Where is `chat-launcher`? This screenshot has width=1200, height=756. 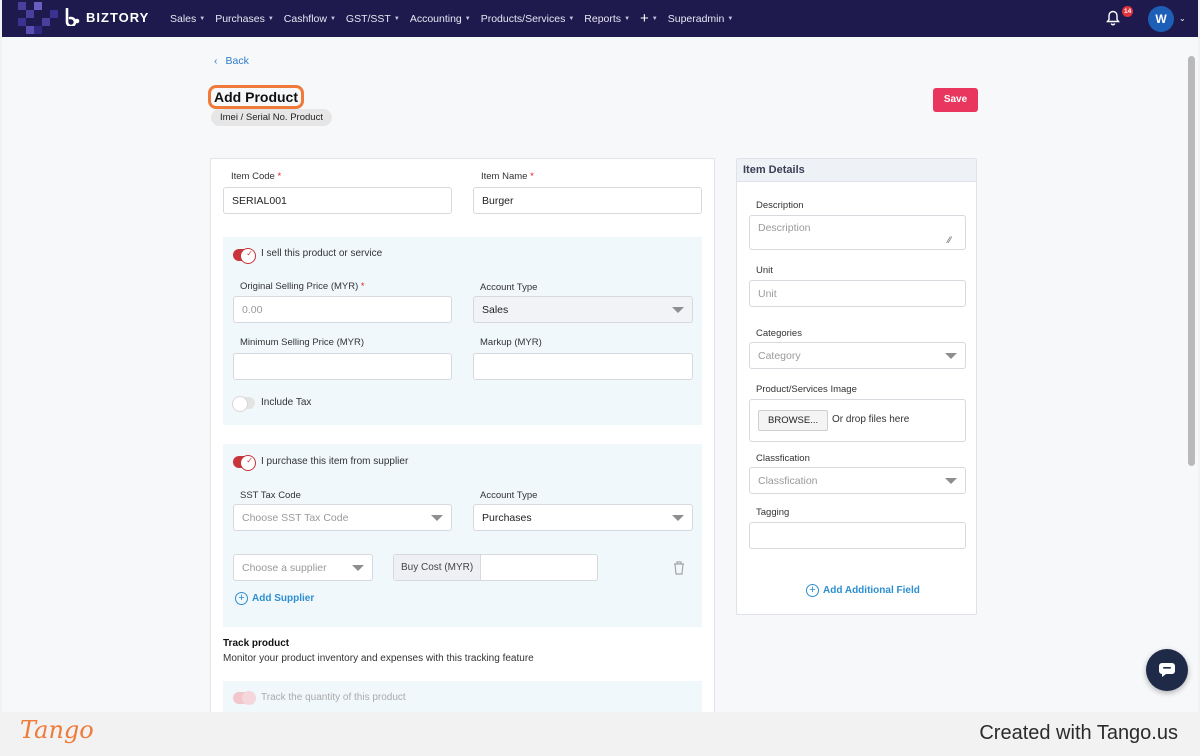 chat-launcher is located at coordinates (1167, 670).